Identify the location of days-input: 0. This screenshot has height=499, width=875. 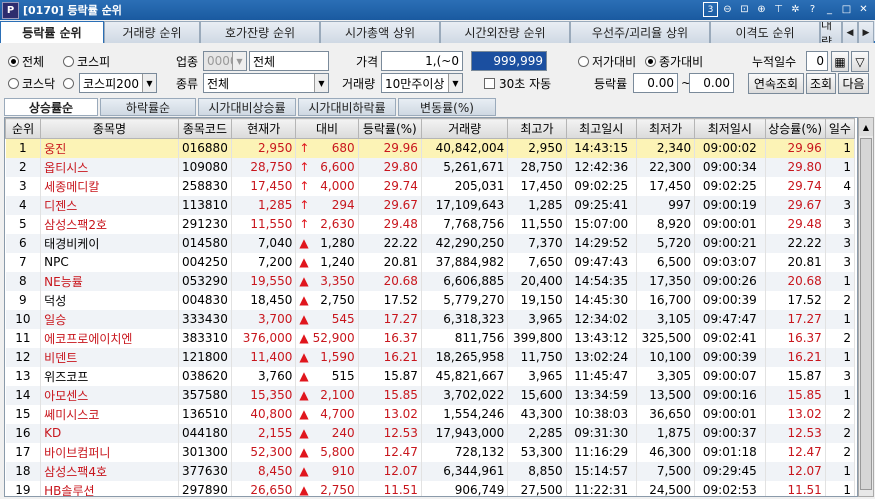
(817, 61).